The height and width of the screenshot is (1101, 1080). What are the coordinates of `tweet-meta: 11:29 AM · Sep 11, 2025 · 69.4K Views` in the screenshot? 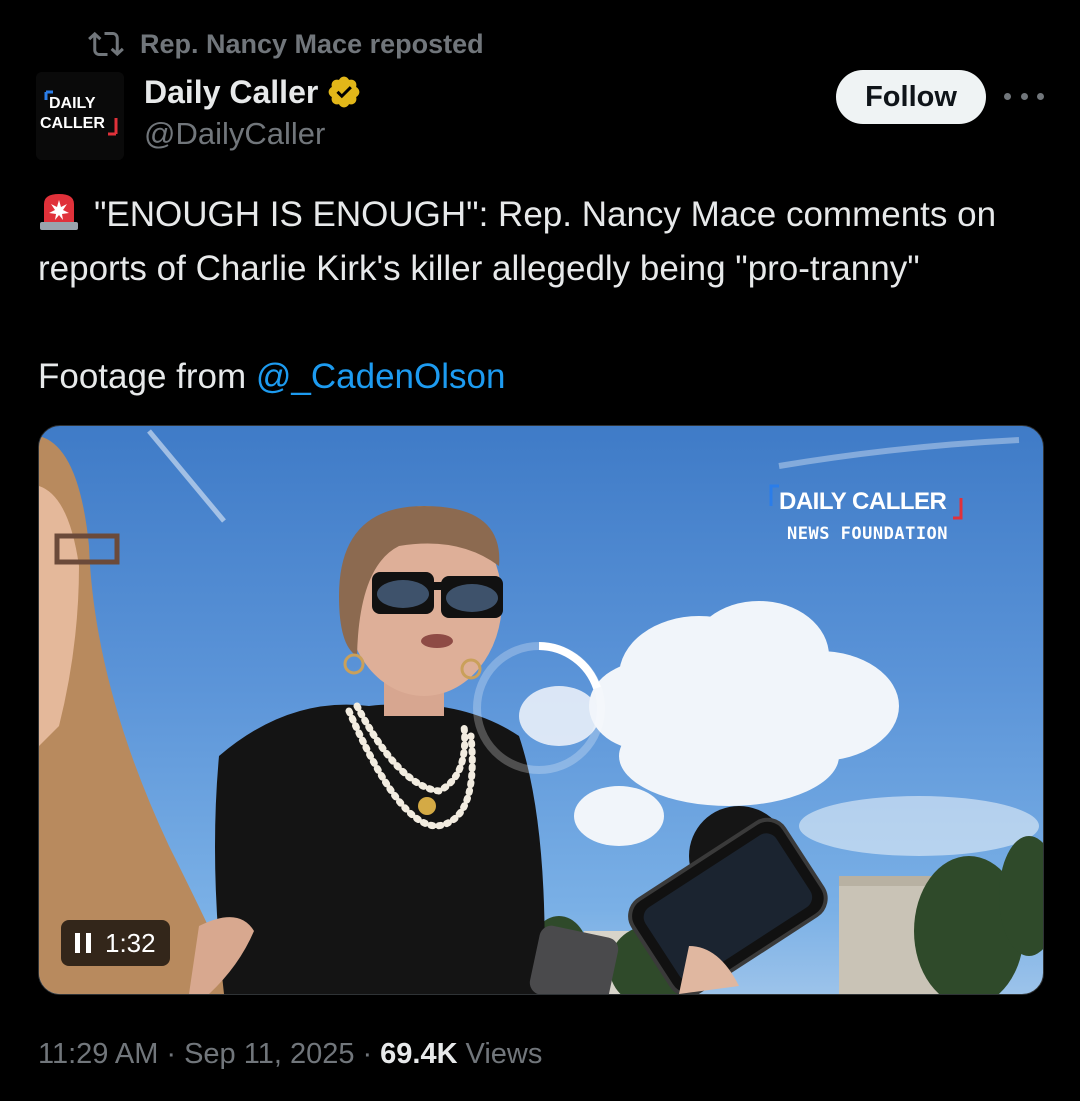 It's located at (290, 1054).